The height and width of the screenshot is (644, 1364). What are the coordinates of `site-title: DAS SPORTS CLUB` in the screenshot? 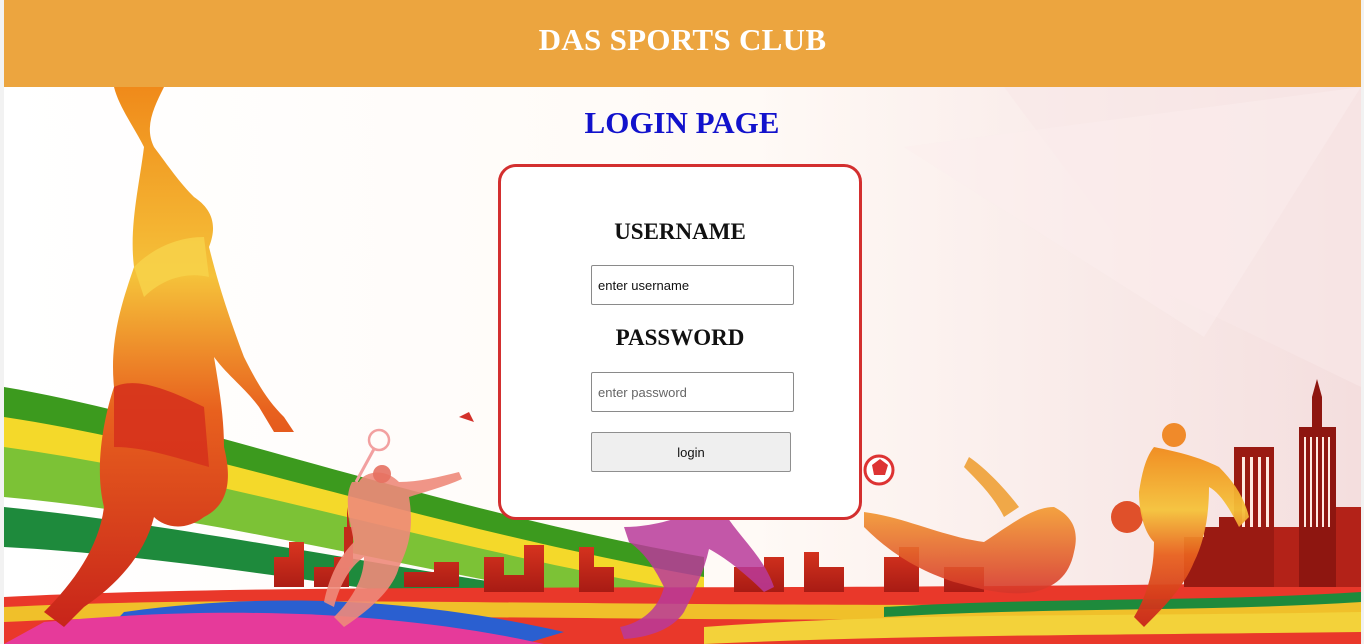 It's located at (682, 39).